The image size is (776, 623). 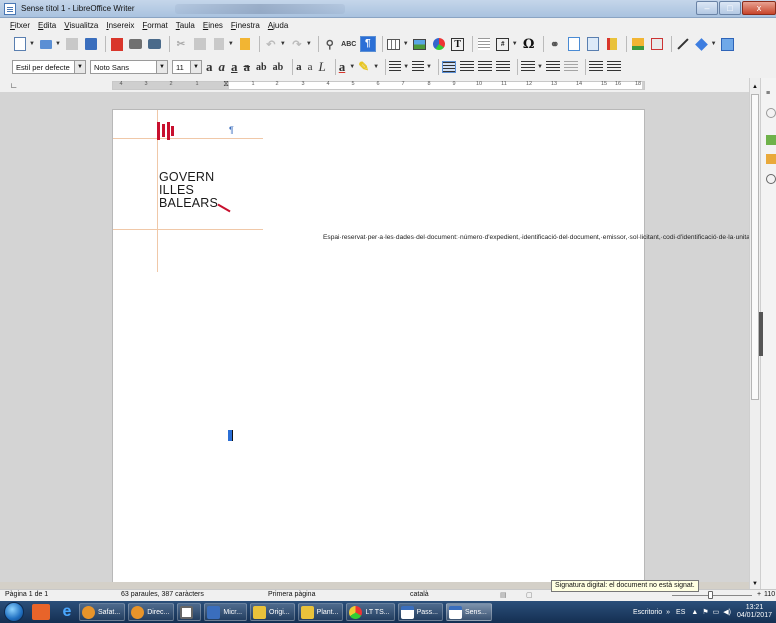 What do you see at coordinates (349, 44) in the screenshot?
I see `spelling-button: ABC` at bounding box center [349, 44].